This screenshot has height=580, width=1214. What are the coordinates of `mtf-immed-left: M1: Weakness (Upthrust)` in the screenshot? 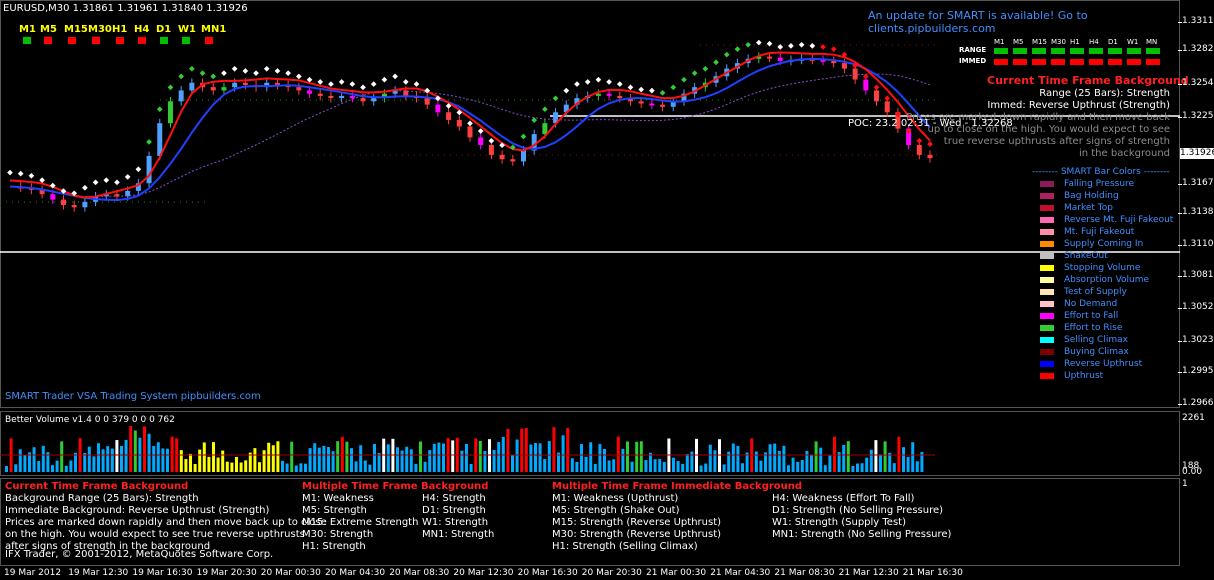 It's located at (615, 498).